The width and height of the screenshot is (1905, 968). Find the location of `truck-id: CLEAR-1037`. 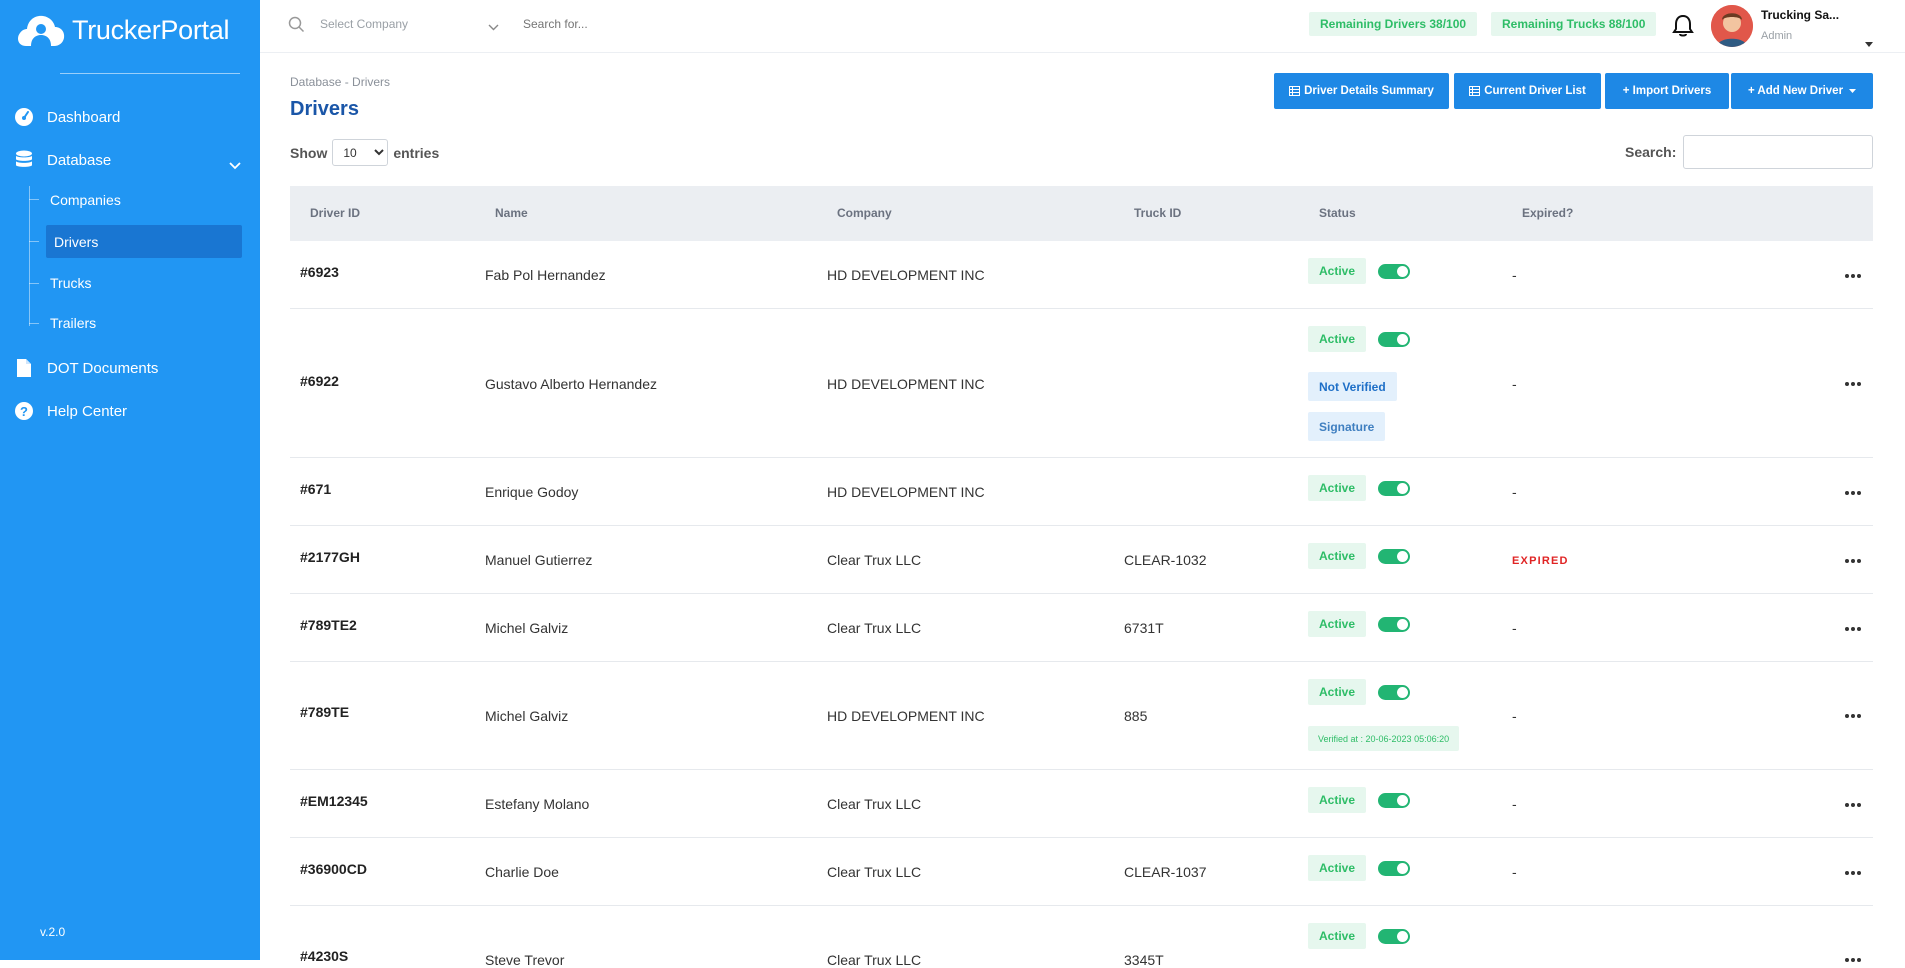

truck-id: CLEAR-1037 is located at coordinates (1165, 872).